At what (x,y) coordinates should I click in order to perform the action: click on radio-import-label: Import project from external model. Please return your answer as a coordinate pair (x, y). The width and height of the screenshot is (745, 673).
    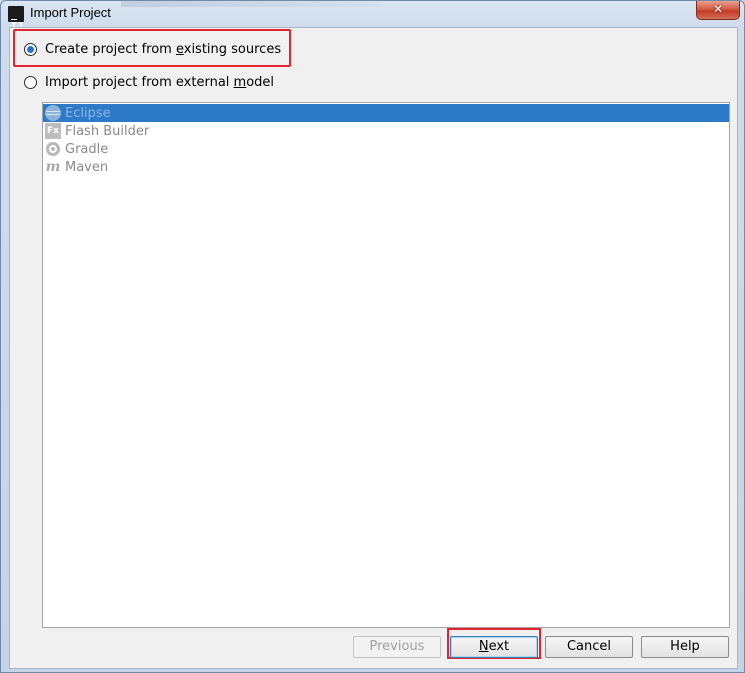
    Looking at the image, I should click on (160, 82).